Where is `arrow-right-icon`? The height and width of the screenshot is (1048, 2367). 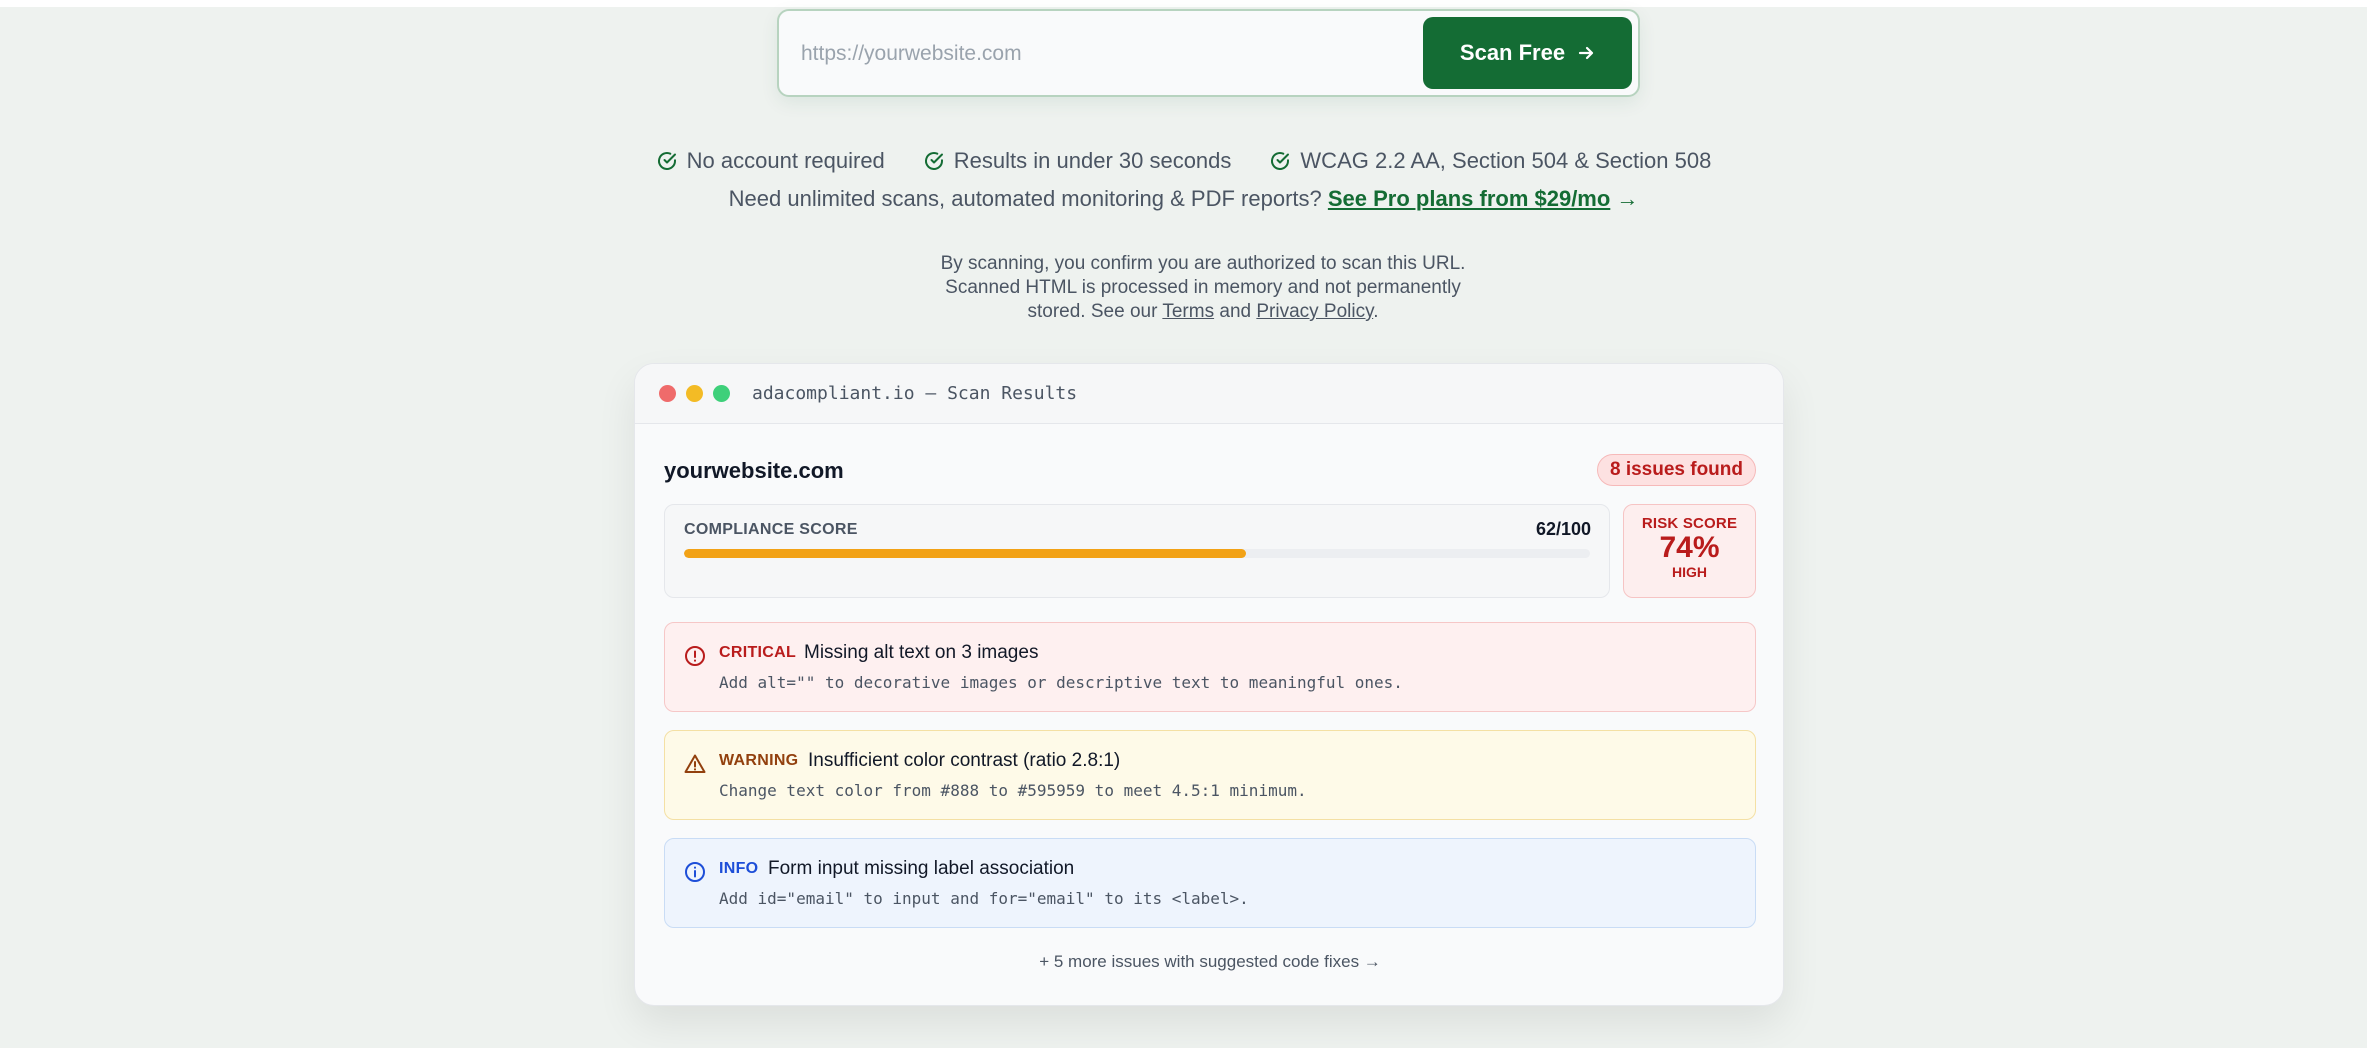
arrow-right-icon is located at coordinates (1586, 53).